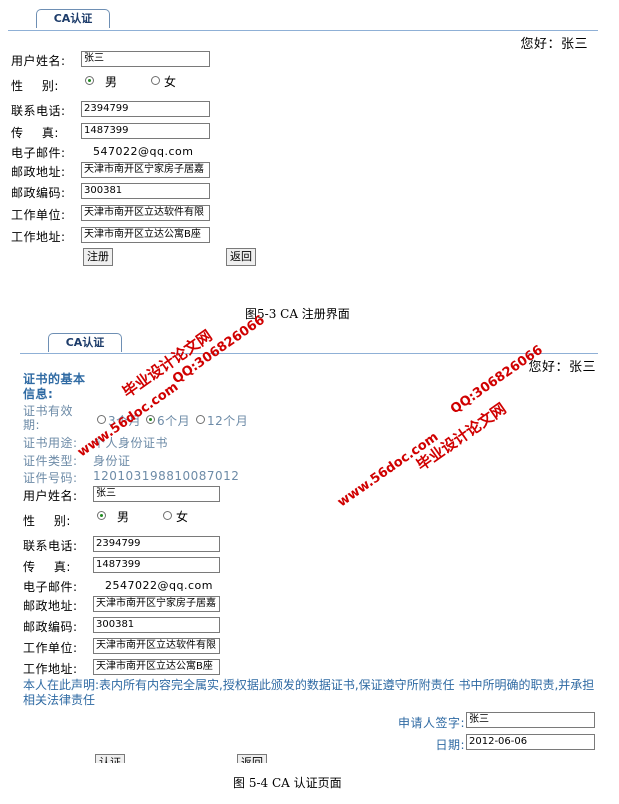 This screenshot has width=619, height=804. What do you see at coordinates (38, 111) in the screenshot?
I see `label-phone: 联系电话:` at bounding box center [38, 111].